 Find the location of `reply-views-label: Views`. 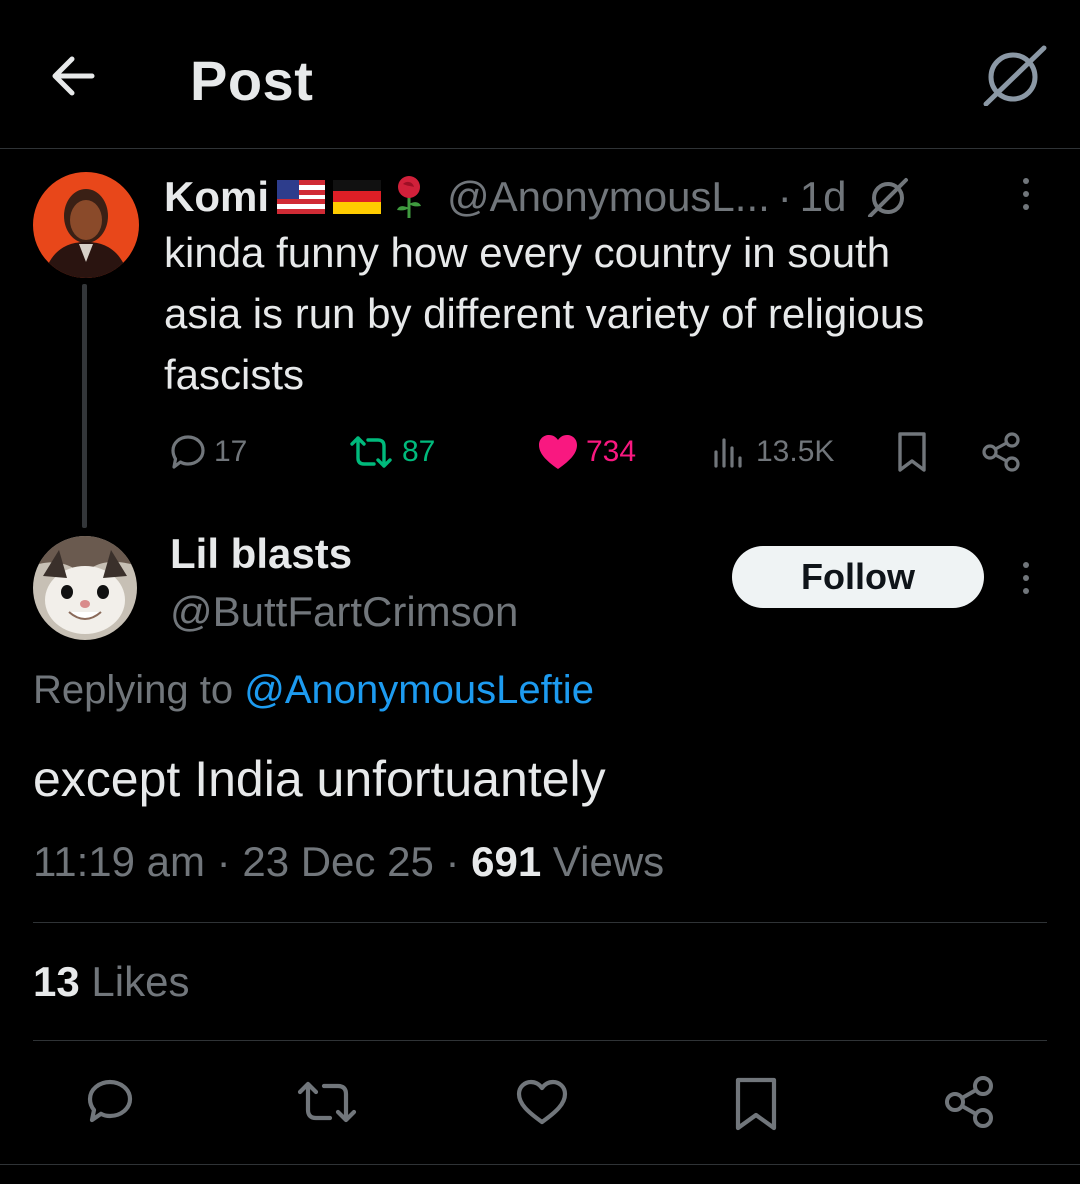

reply-views-label: Views is located at coordinates (608, 861).